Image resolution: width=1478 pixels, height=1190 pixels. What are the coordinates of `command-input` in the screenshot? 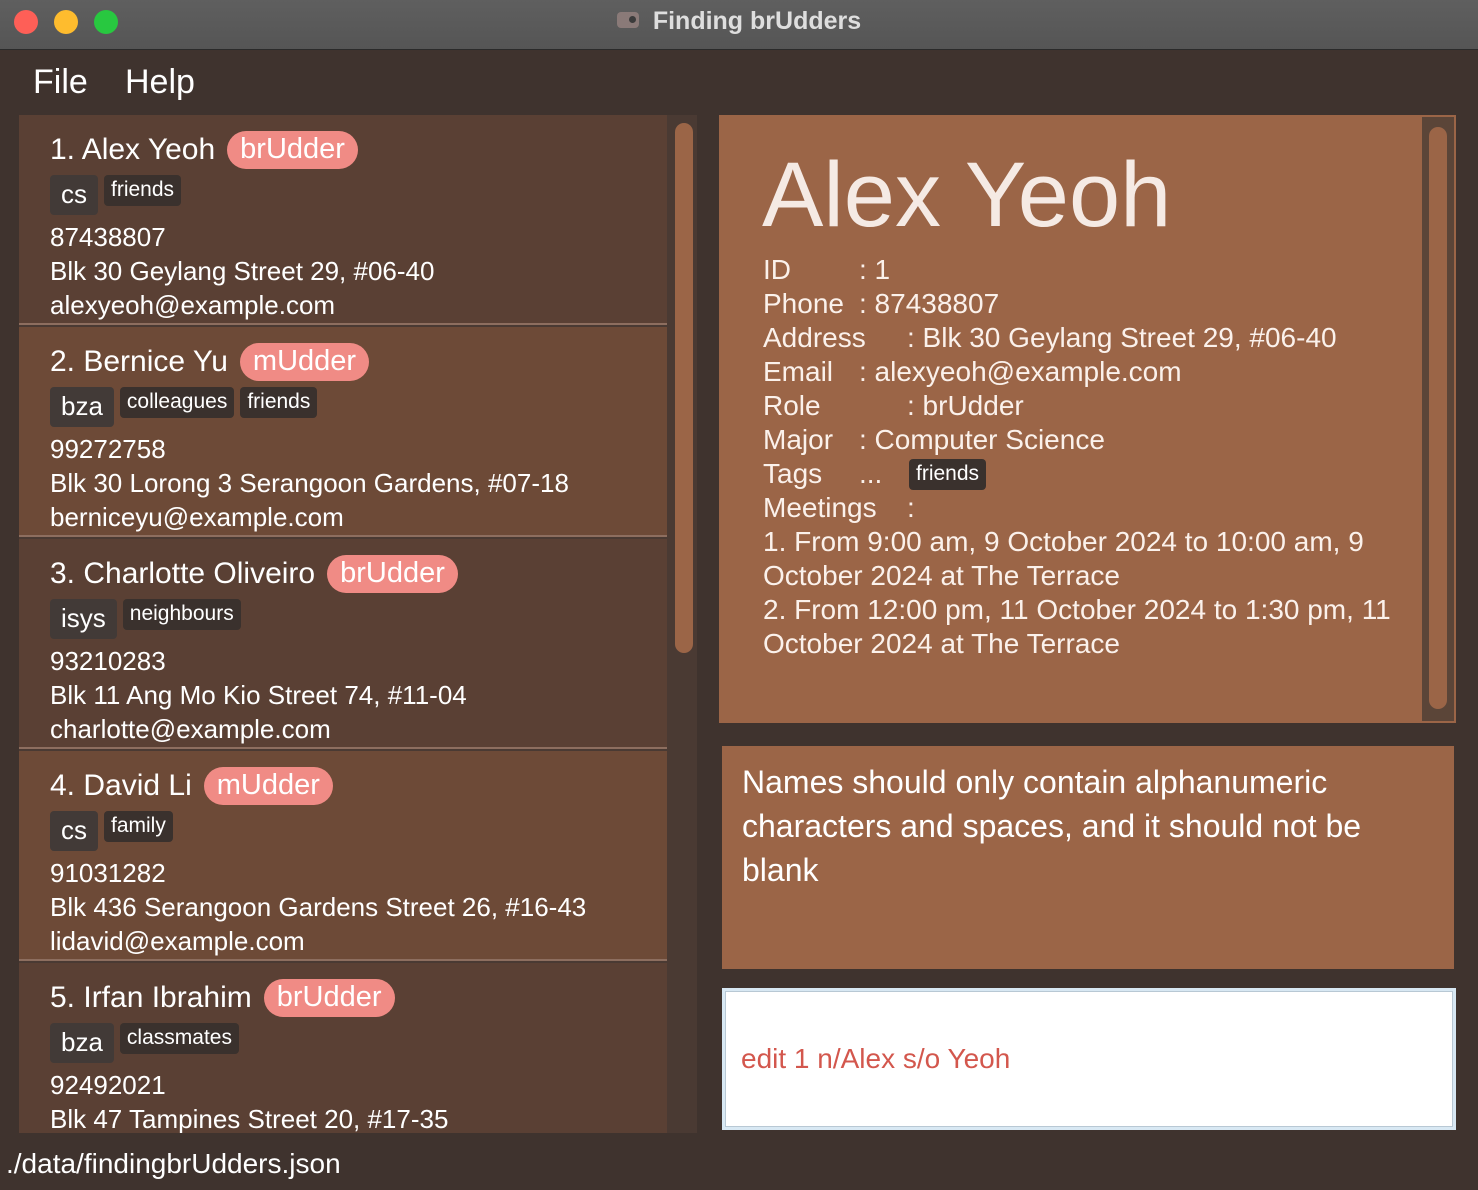 It's located at (1089, 1059).